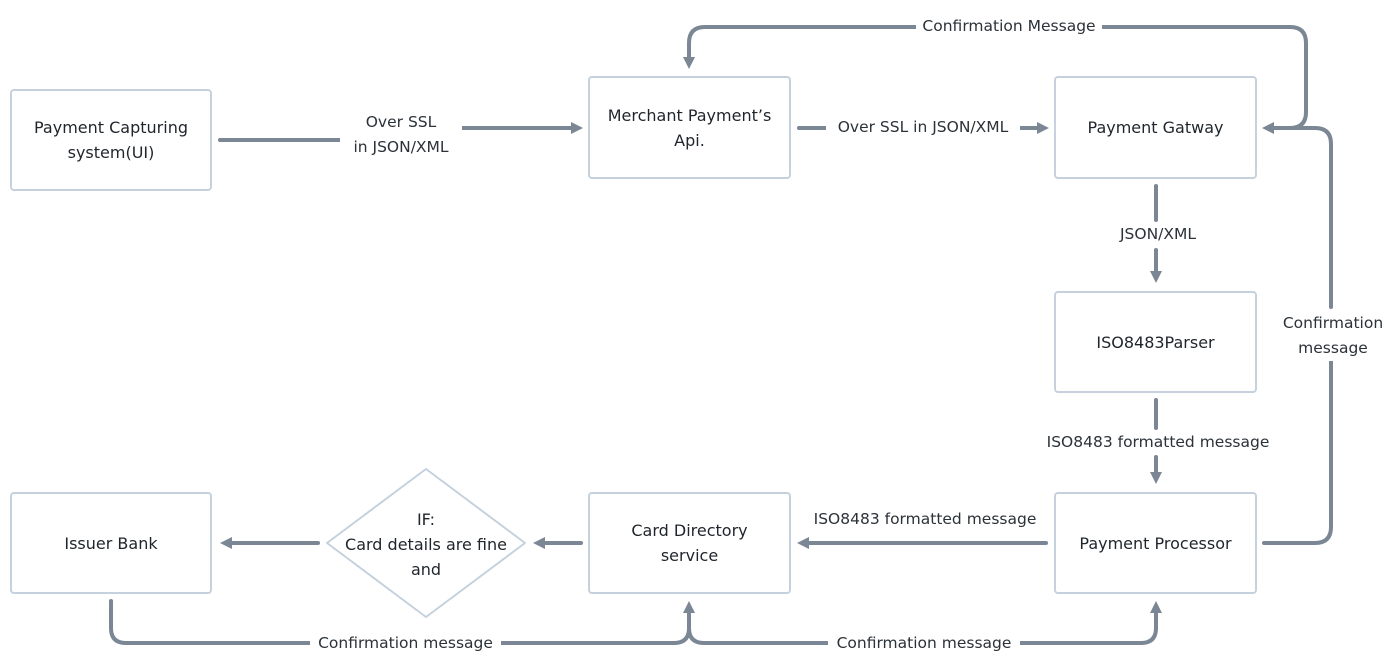 The image size is (1400, 671). I want to click on node-payment-gateway-label: Payment Gatway, so click(1155, 127).